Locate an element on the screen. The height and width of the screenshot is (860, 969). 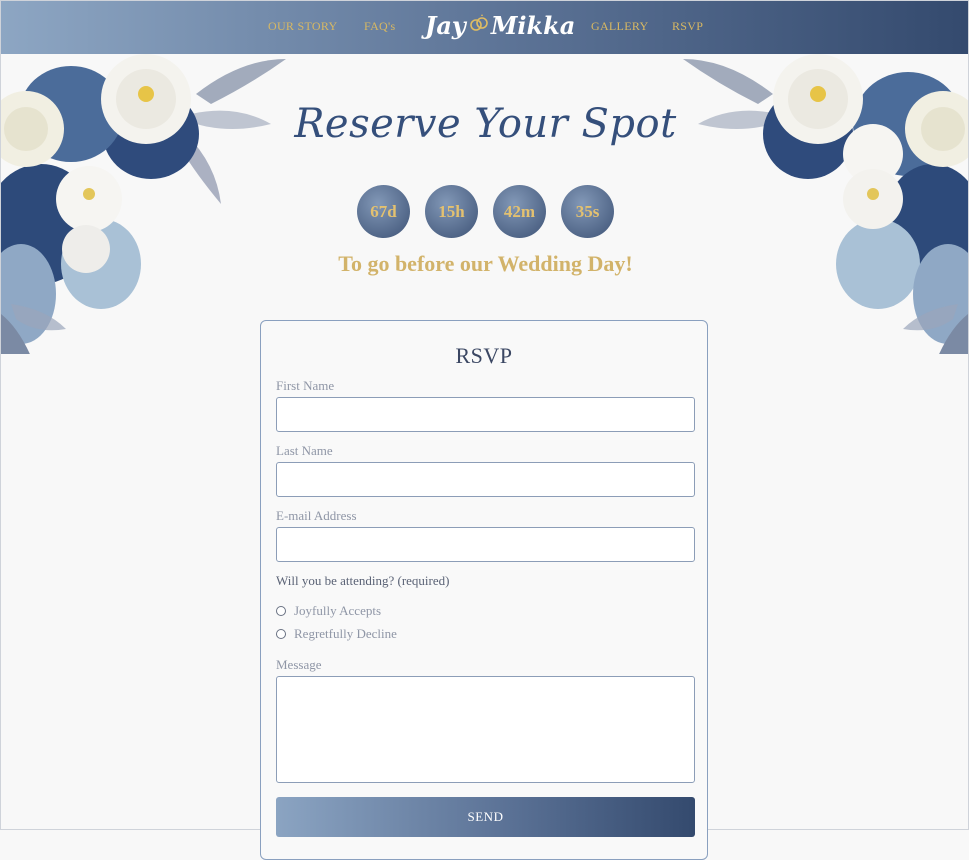
radio-option-decline: Regretfully Decline is located at coordinates (336, 634).